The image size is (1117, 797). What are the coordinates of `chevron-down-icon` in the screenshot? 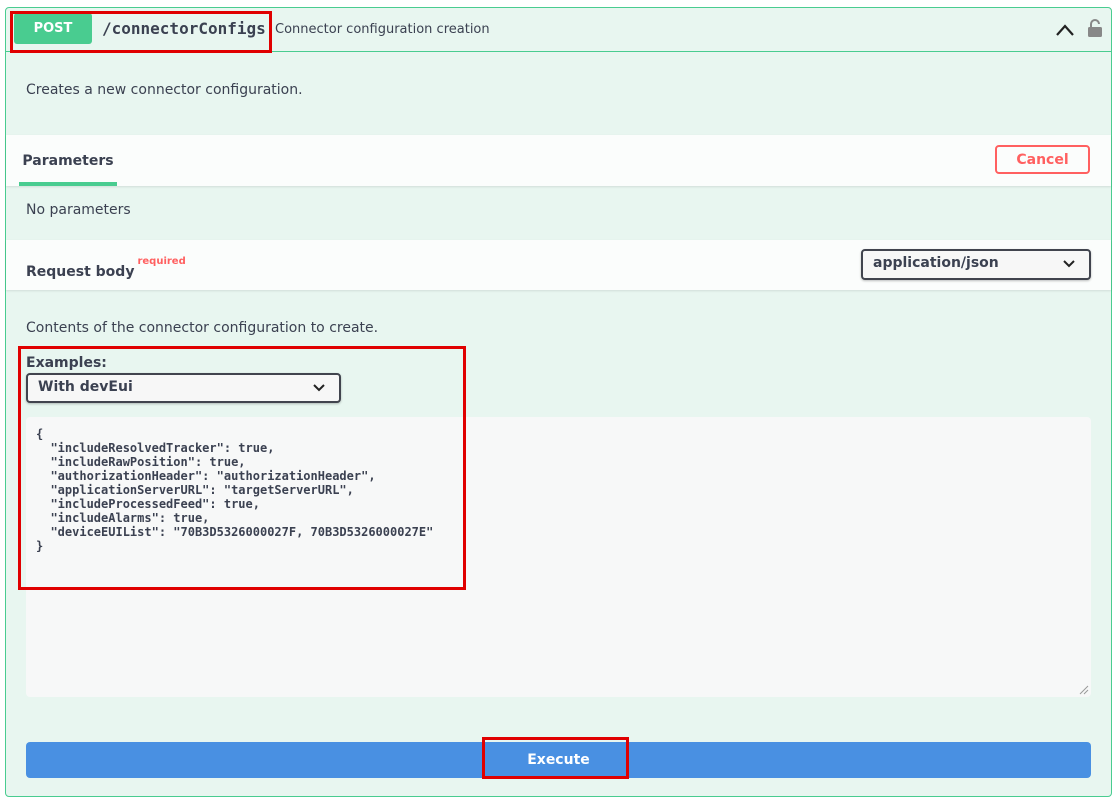 It's located at (1069, 264).